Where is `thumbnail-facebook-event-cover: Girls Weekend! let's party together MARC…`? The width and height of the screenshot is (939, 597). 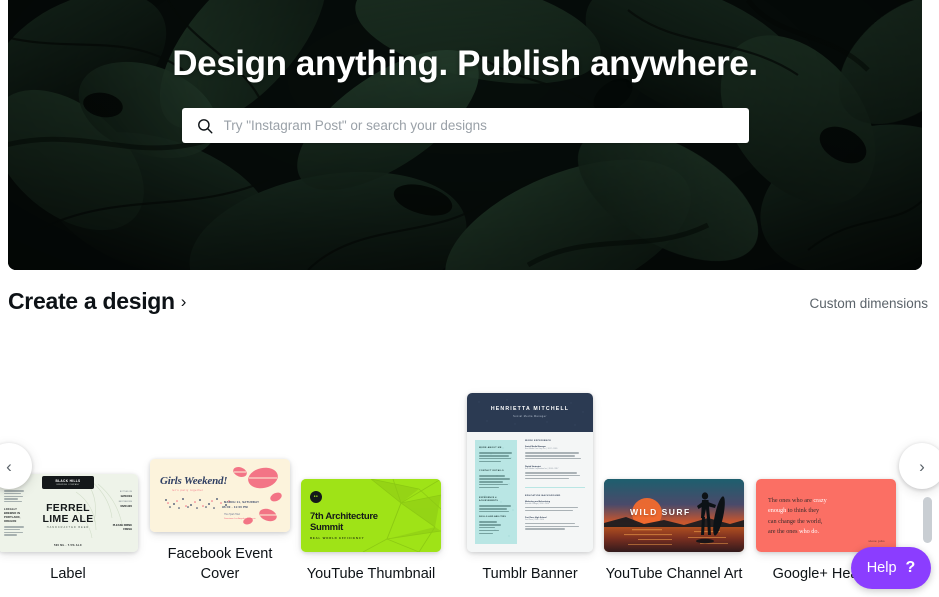
thumbnail-facebook-event-cover: Girls Weekend! let's party together MARC… is located at coordinates (220, 495).